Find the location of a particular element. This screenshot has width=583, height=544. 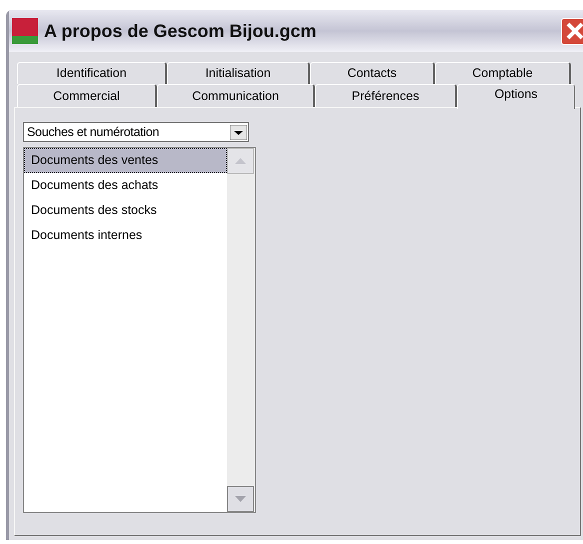

list-item: Documents des stocks is located at coordinates (125, 210).